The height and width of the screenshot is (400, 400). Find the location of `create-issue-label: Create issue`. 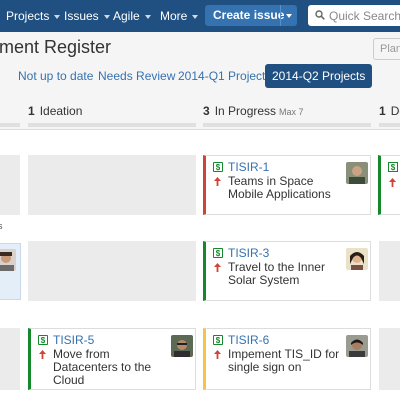

create-issue-label: Create issue is located at coordinates (249, 15).